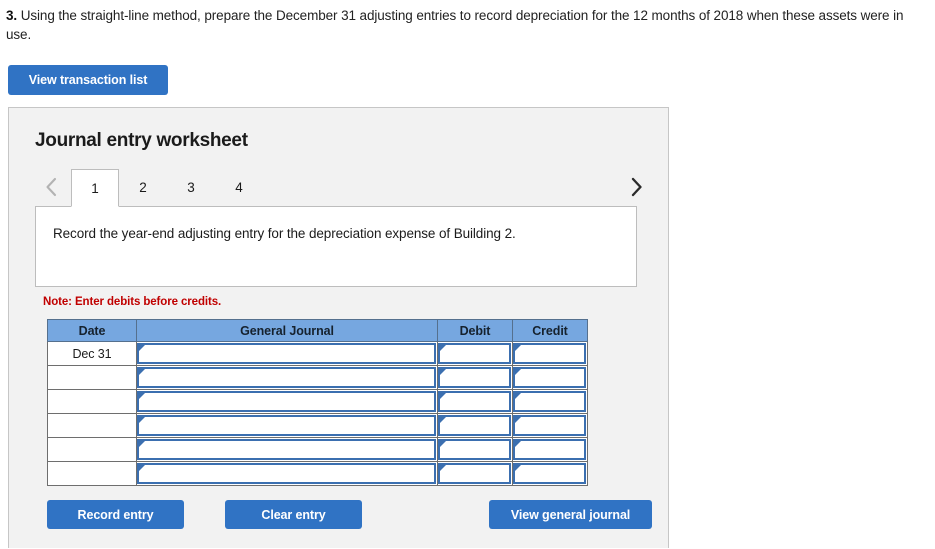  I want to click on column-header-general-journal: General Journal, so click(287, 331).